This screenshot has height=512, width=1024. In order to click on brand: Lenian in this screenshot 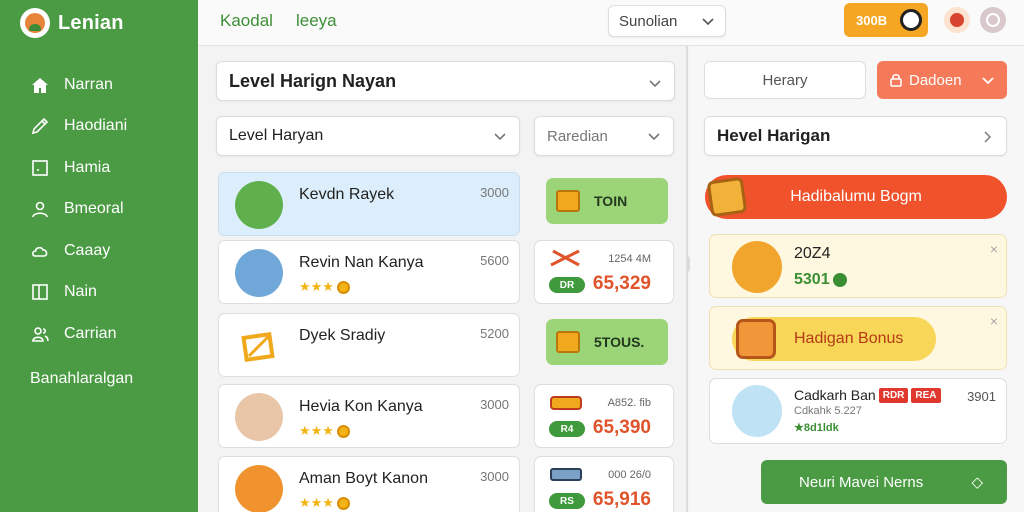, I will do `click(72, 23)`.